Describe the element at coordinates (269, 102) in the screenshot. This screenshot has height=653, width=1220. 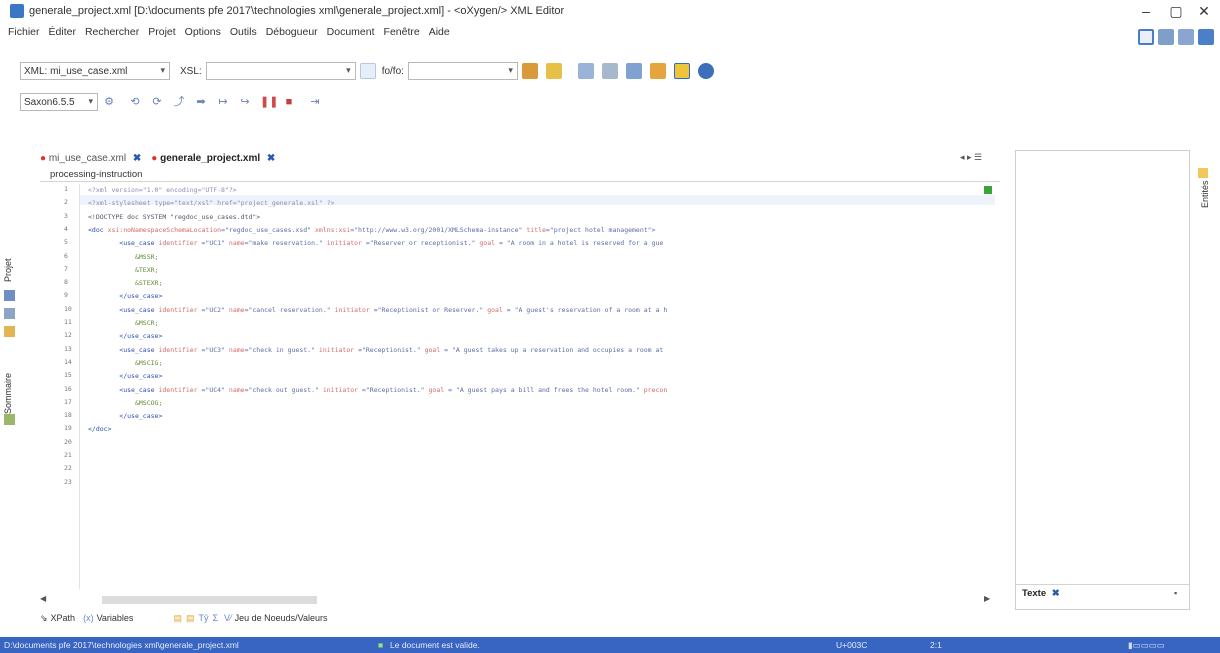
I see `pause-icon: ❚❚` at that location.